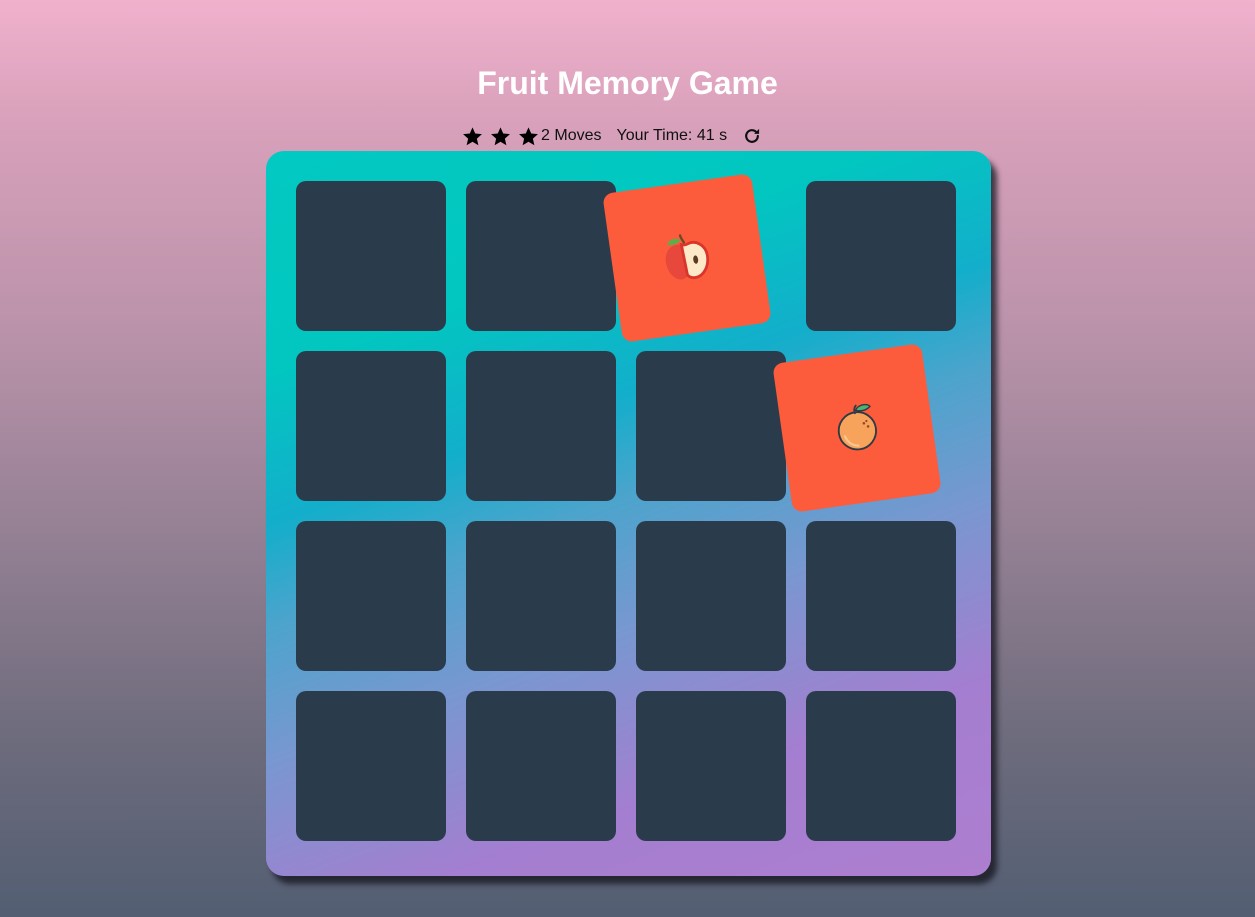 This screenshot has width=1255, height=917. I want to click on orange-icon, so click(857, 427).